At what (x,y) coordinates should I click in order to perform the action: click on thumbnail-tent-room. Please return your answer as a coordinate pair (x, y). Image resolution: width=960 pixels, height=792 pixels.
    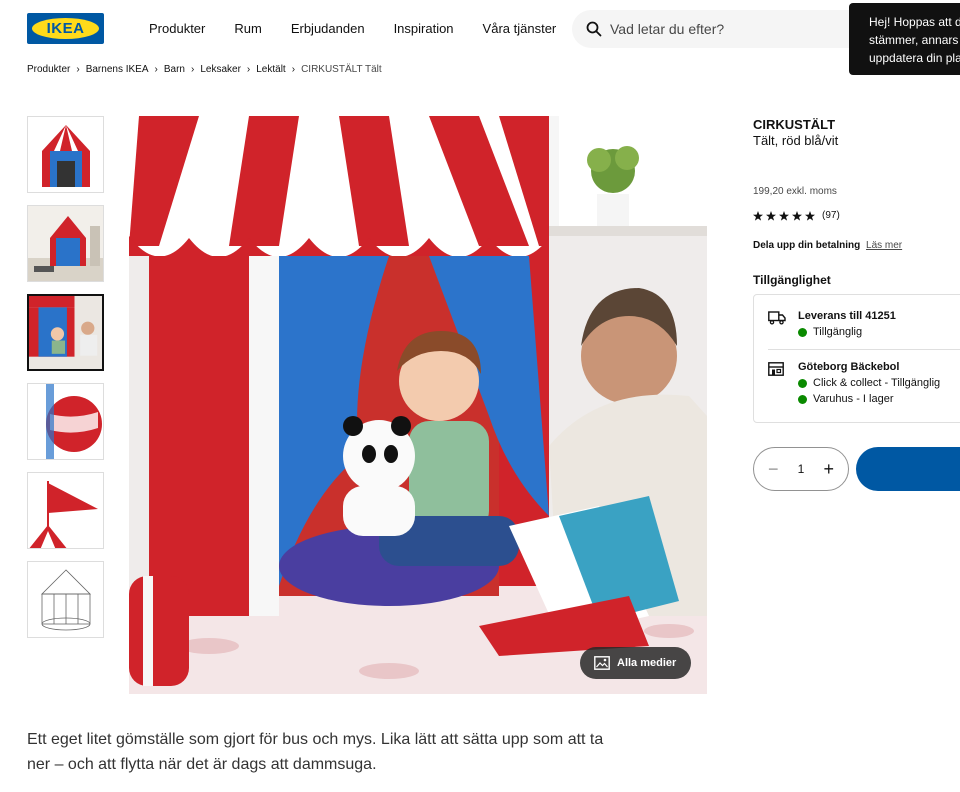
    Looking at the image, I should click on (65, 243).